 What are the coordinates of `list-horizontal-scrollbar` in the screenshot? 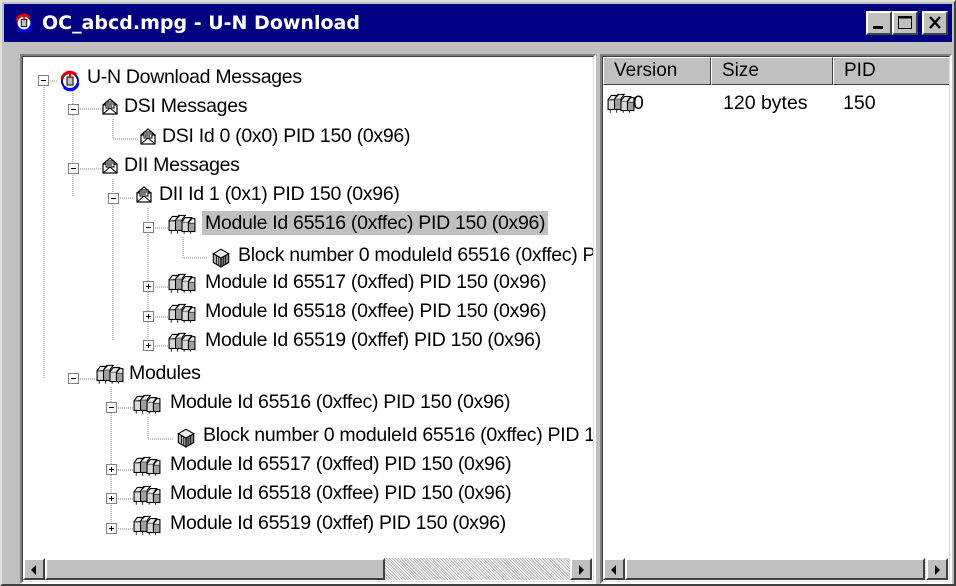 It's located at (775, 569).